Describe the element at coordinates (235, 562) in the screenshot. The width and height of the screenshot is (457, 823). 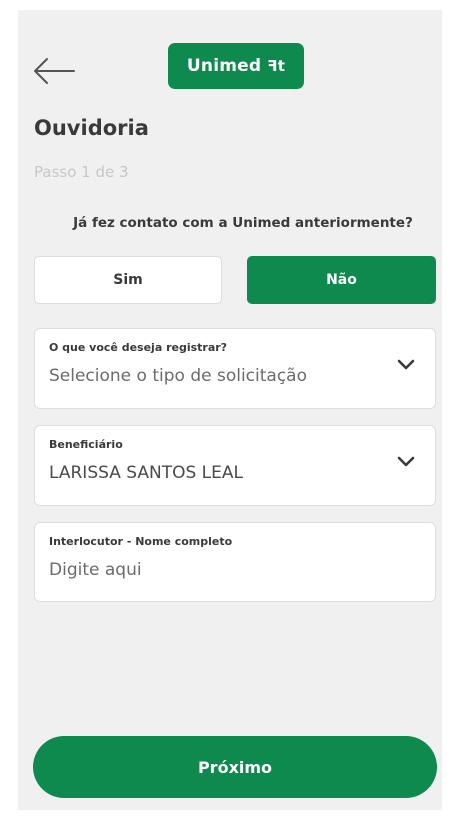
I see `interlocutor-name-field: Interlocutor - Nome completo Digite aqui` at that location.